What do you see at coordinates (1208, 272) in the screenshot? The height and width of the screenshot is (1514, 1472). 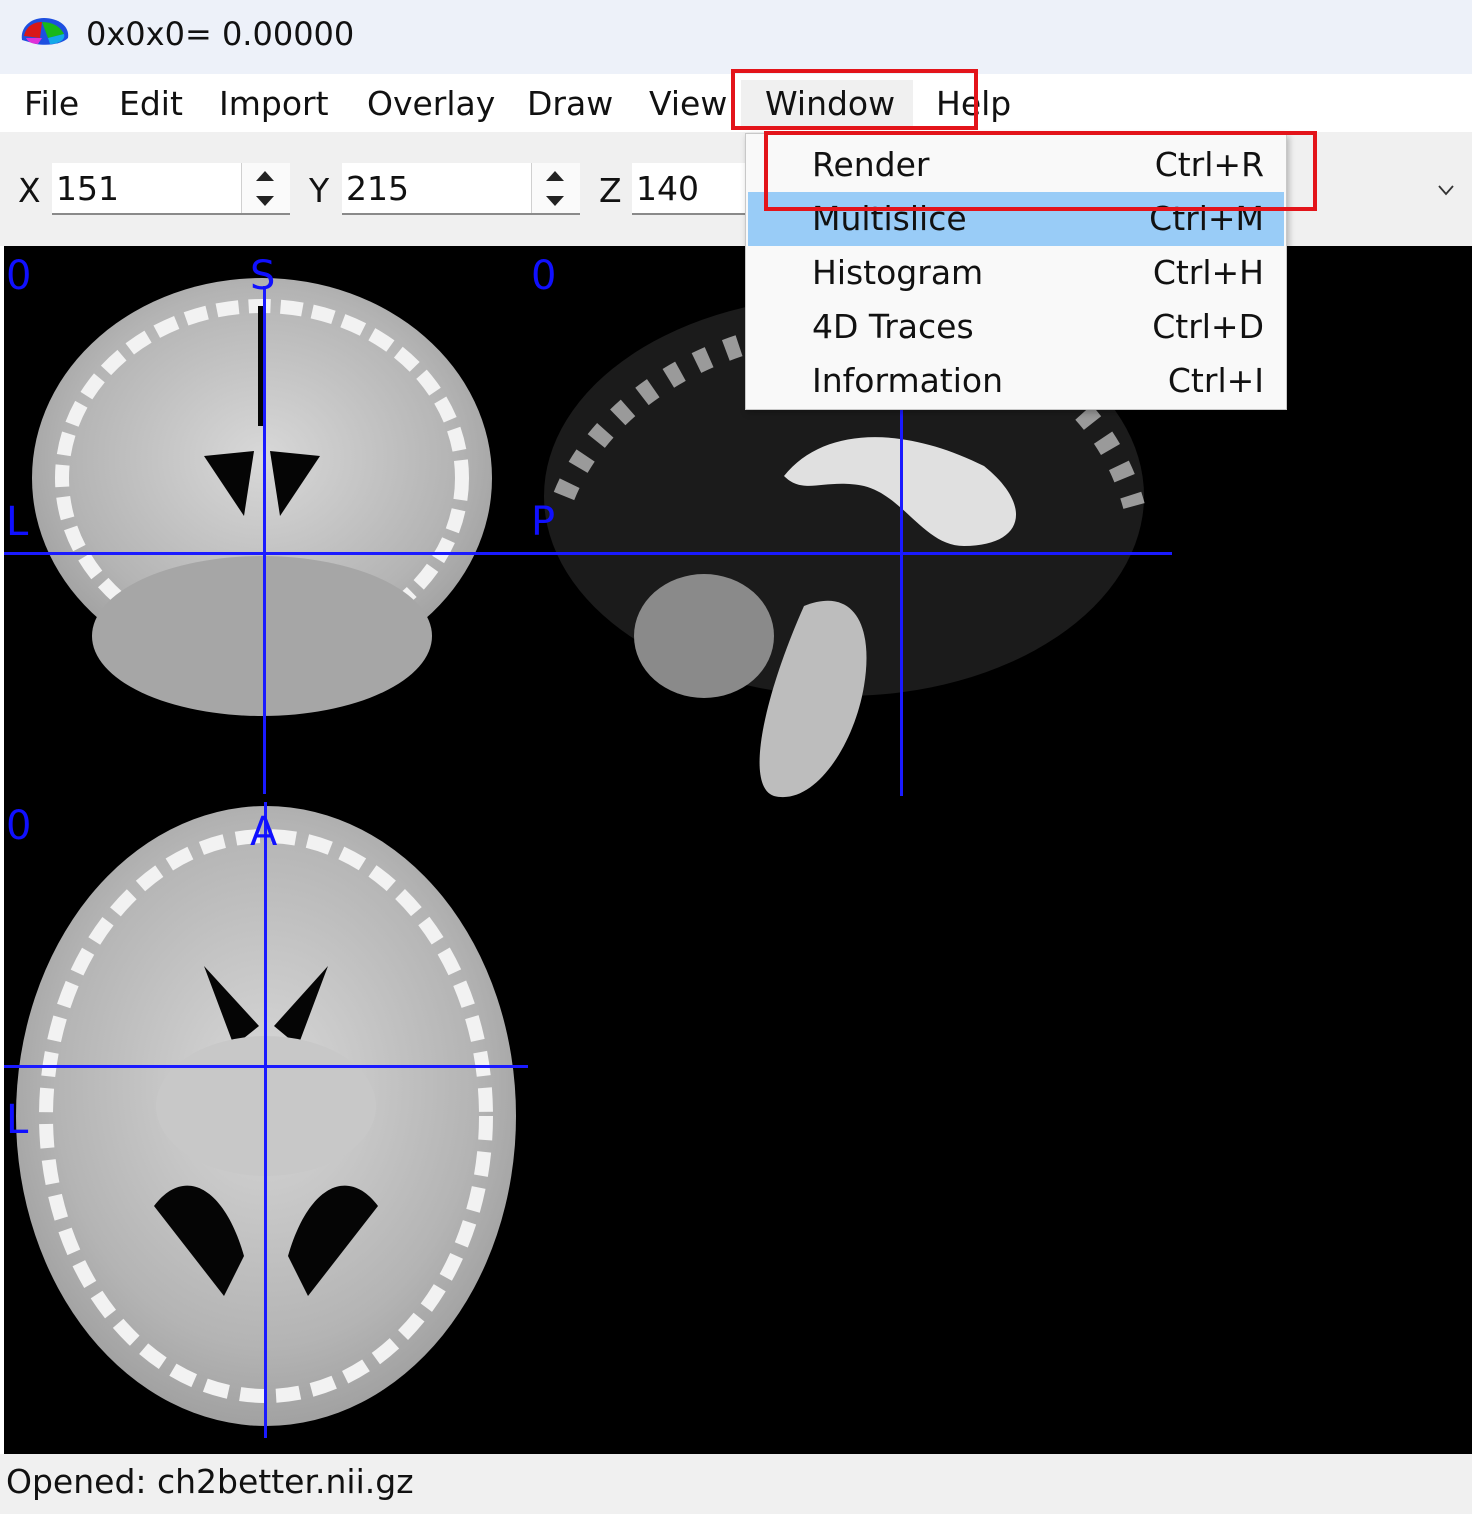 I see `menu-item-shortcut: Ctrl+H` at bounding box center [1208, 272].